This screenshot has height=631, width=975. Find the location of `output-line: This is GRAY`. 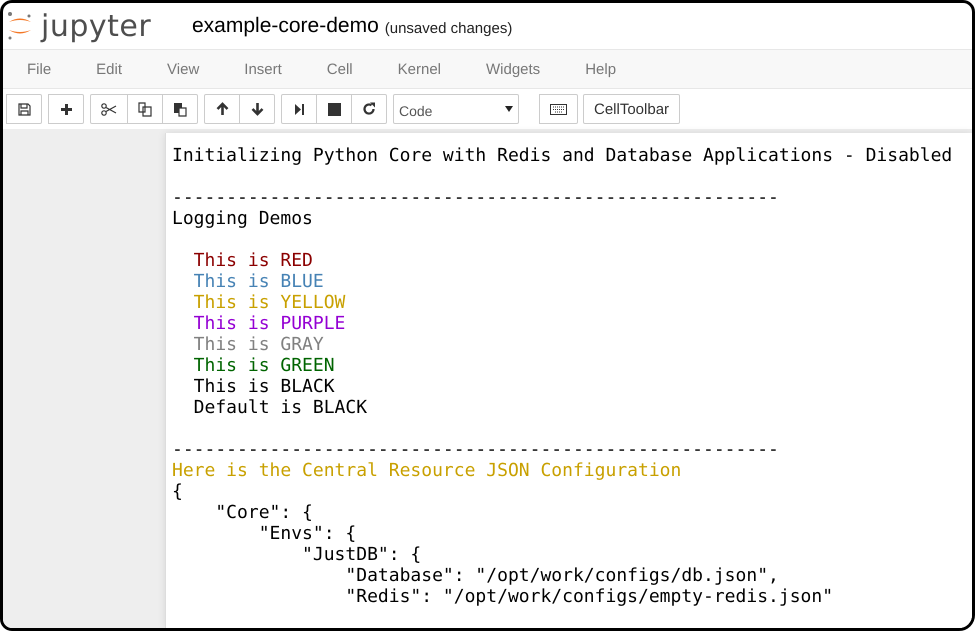

output-line: This is GRAY is located at coordinates (258, 344).